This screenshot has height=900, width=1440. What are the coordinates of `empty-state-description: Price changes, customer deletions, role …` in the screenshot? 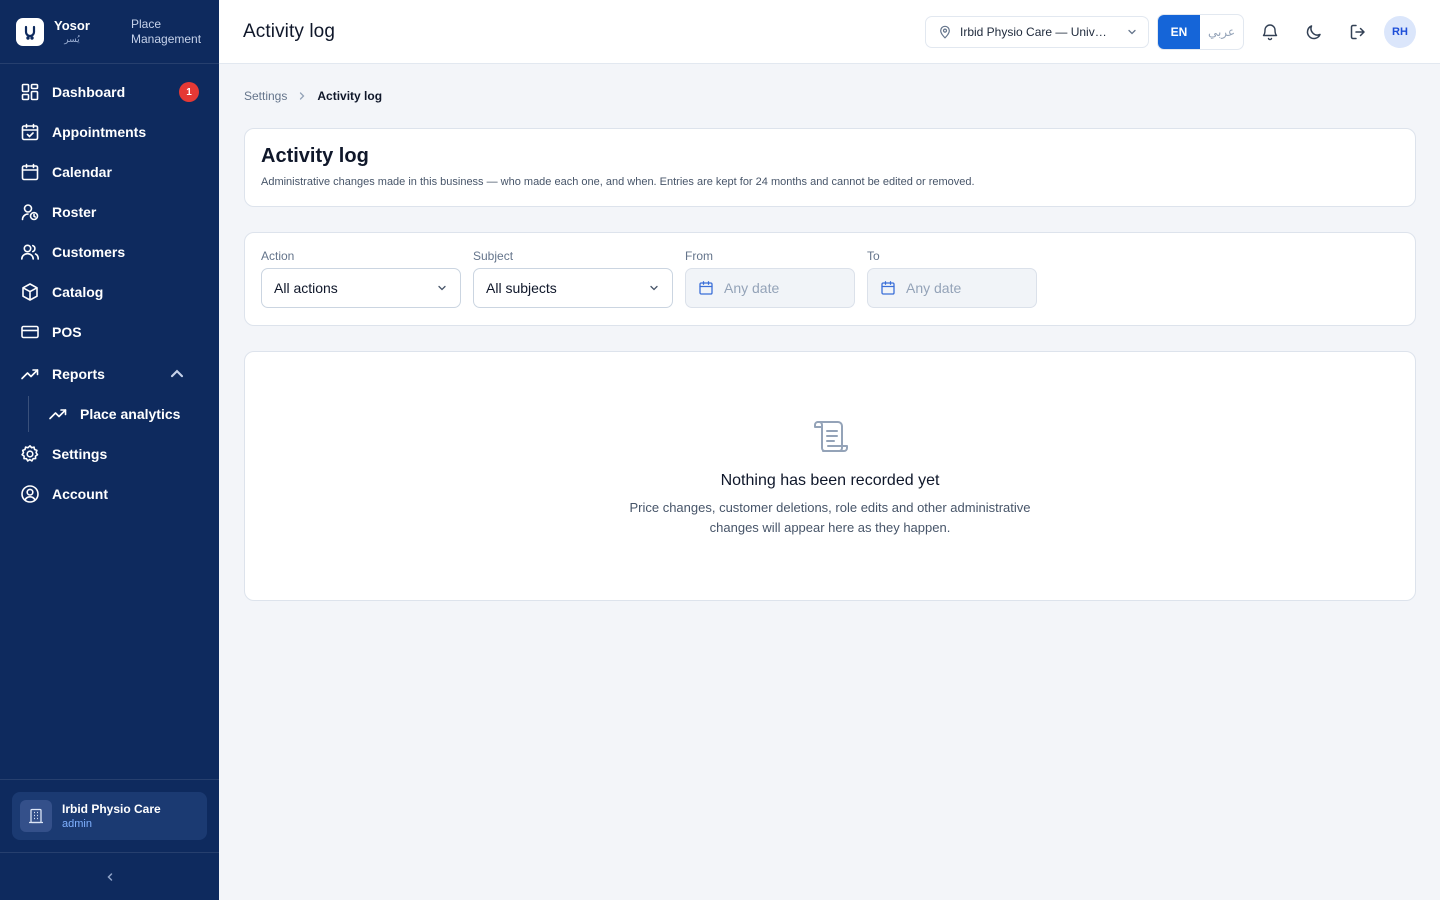 It's located at (830, 517).